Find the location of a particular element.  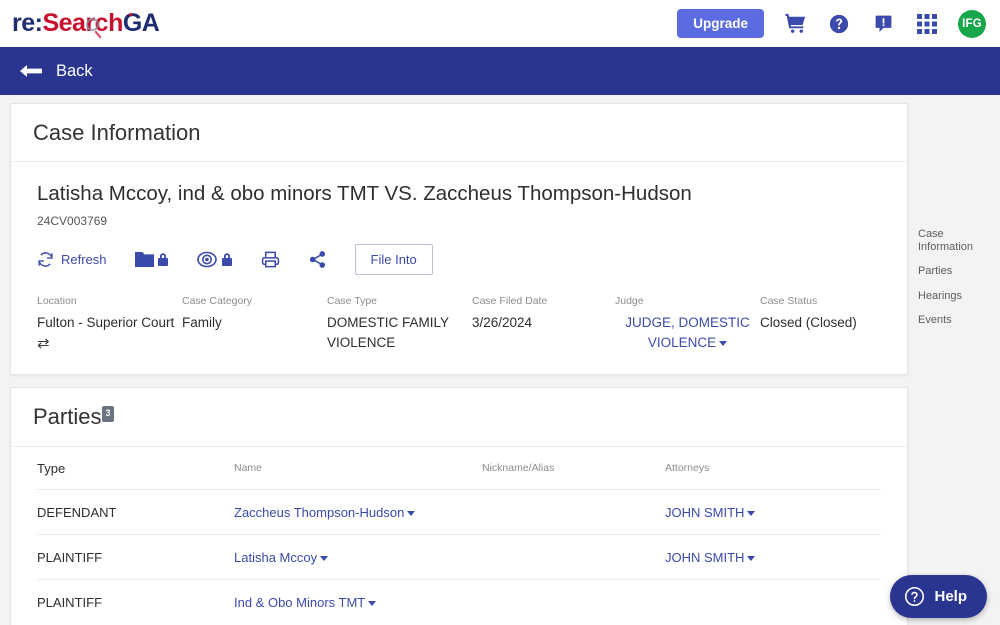

avatar: IFG is located at coordinates (972, 23).